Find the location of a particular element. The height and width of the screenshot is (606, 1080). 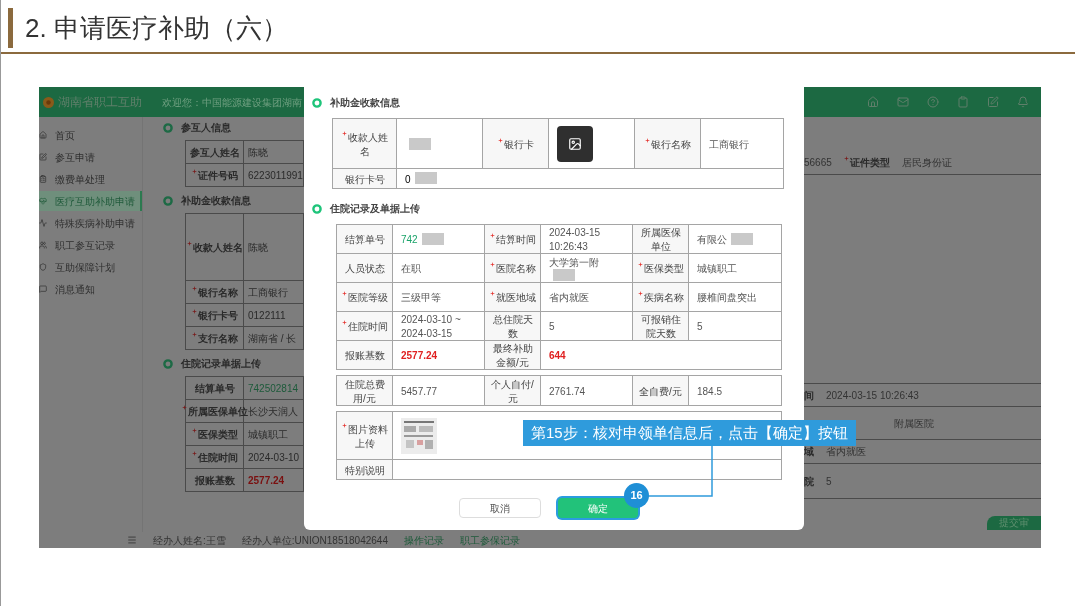

sidebar-item: 特殊疾病补助申请 is located at coordinates (90, 223).